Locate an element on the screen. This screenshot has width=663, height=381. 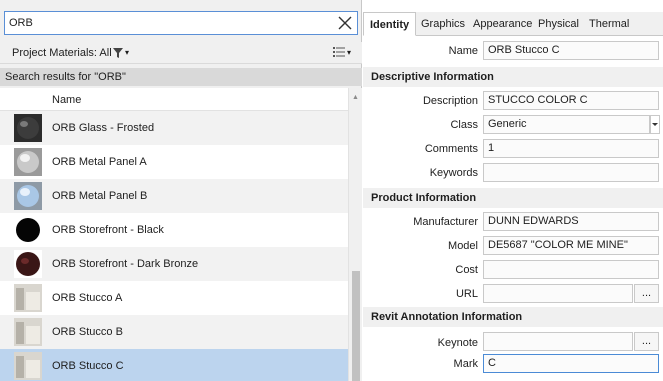
name-field: ORB Stucco C is located at coordinates (571, 50).